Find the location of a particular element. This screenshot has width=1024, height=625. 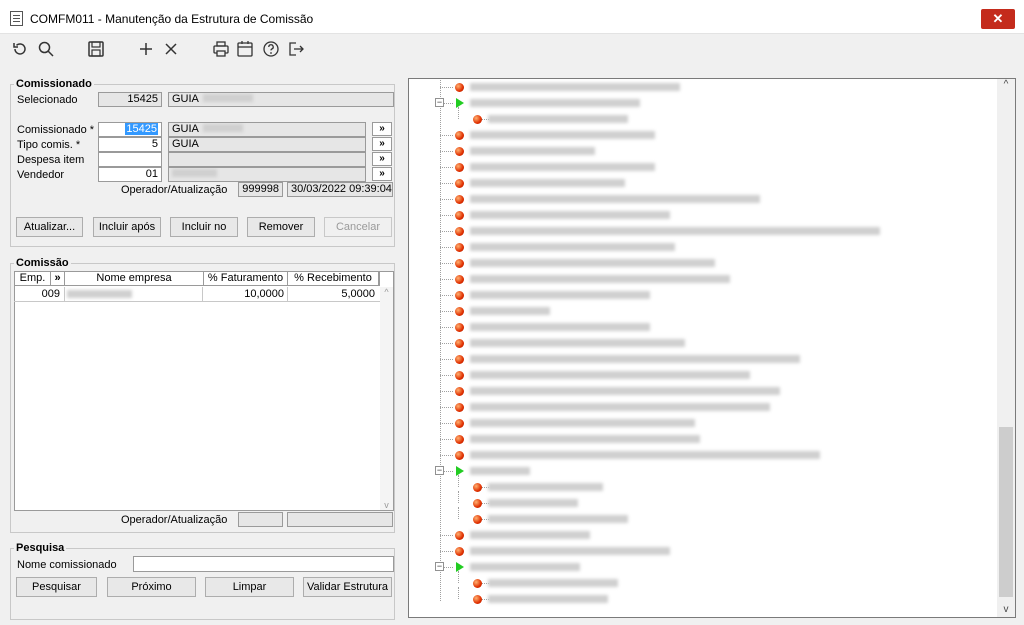

pesquisa-group-title: Pesquisa is located at coordinates (40, 548).